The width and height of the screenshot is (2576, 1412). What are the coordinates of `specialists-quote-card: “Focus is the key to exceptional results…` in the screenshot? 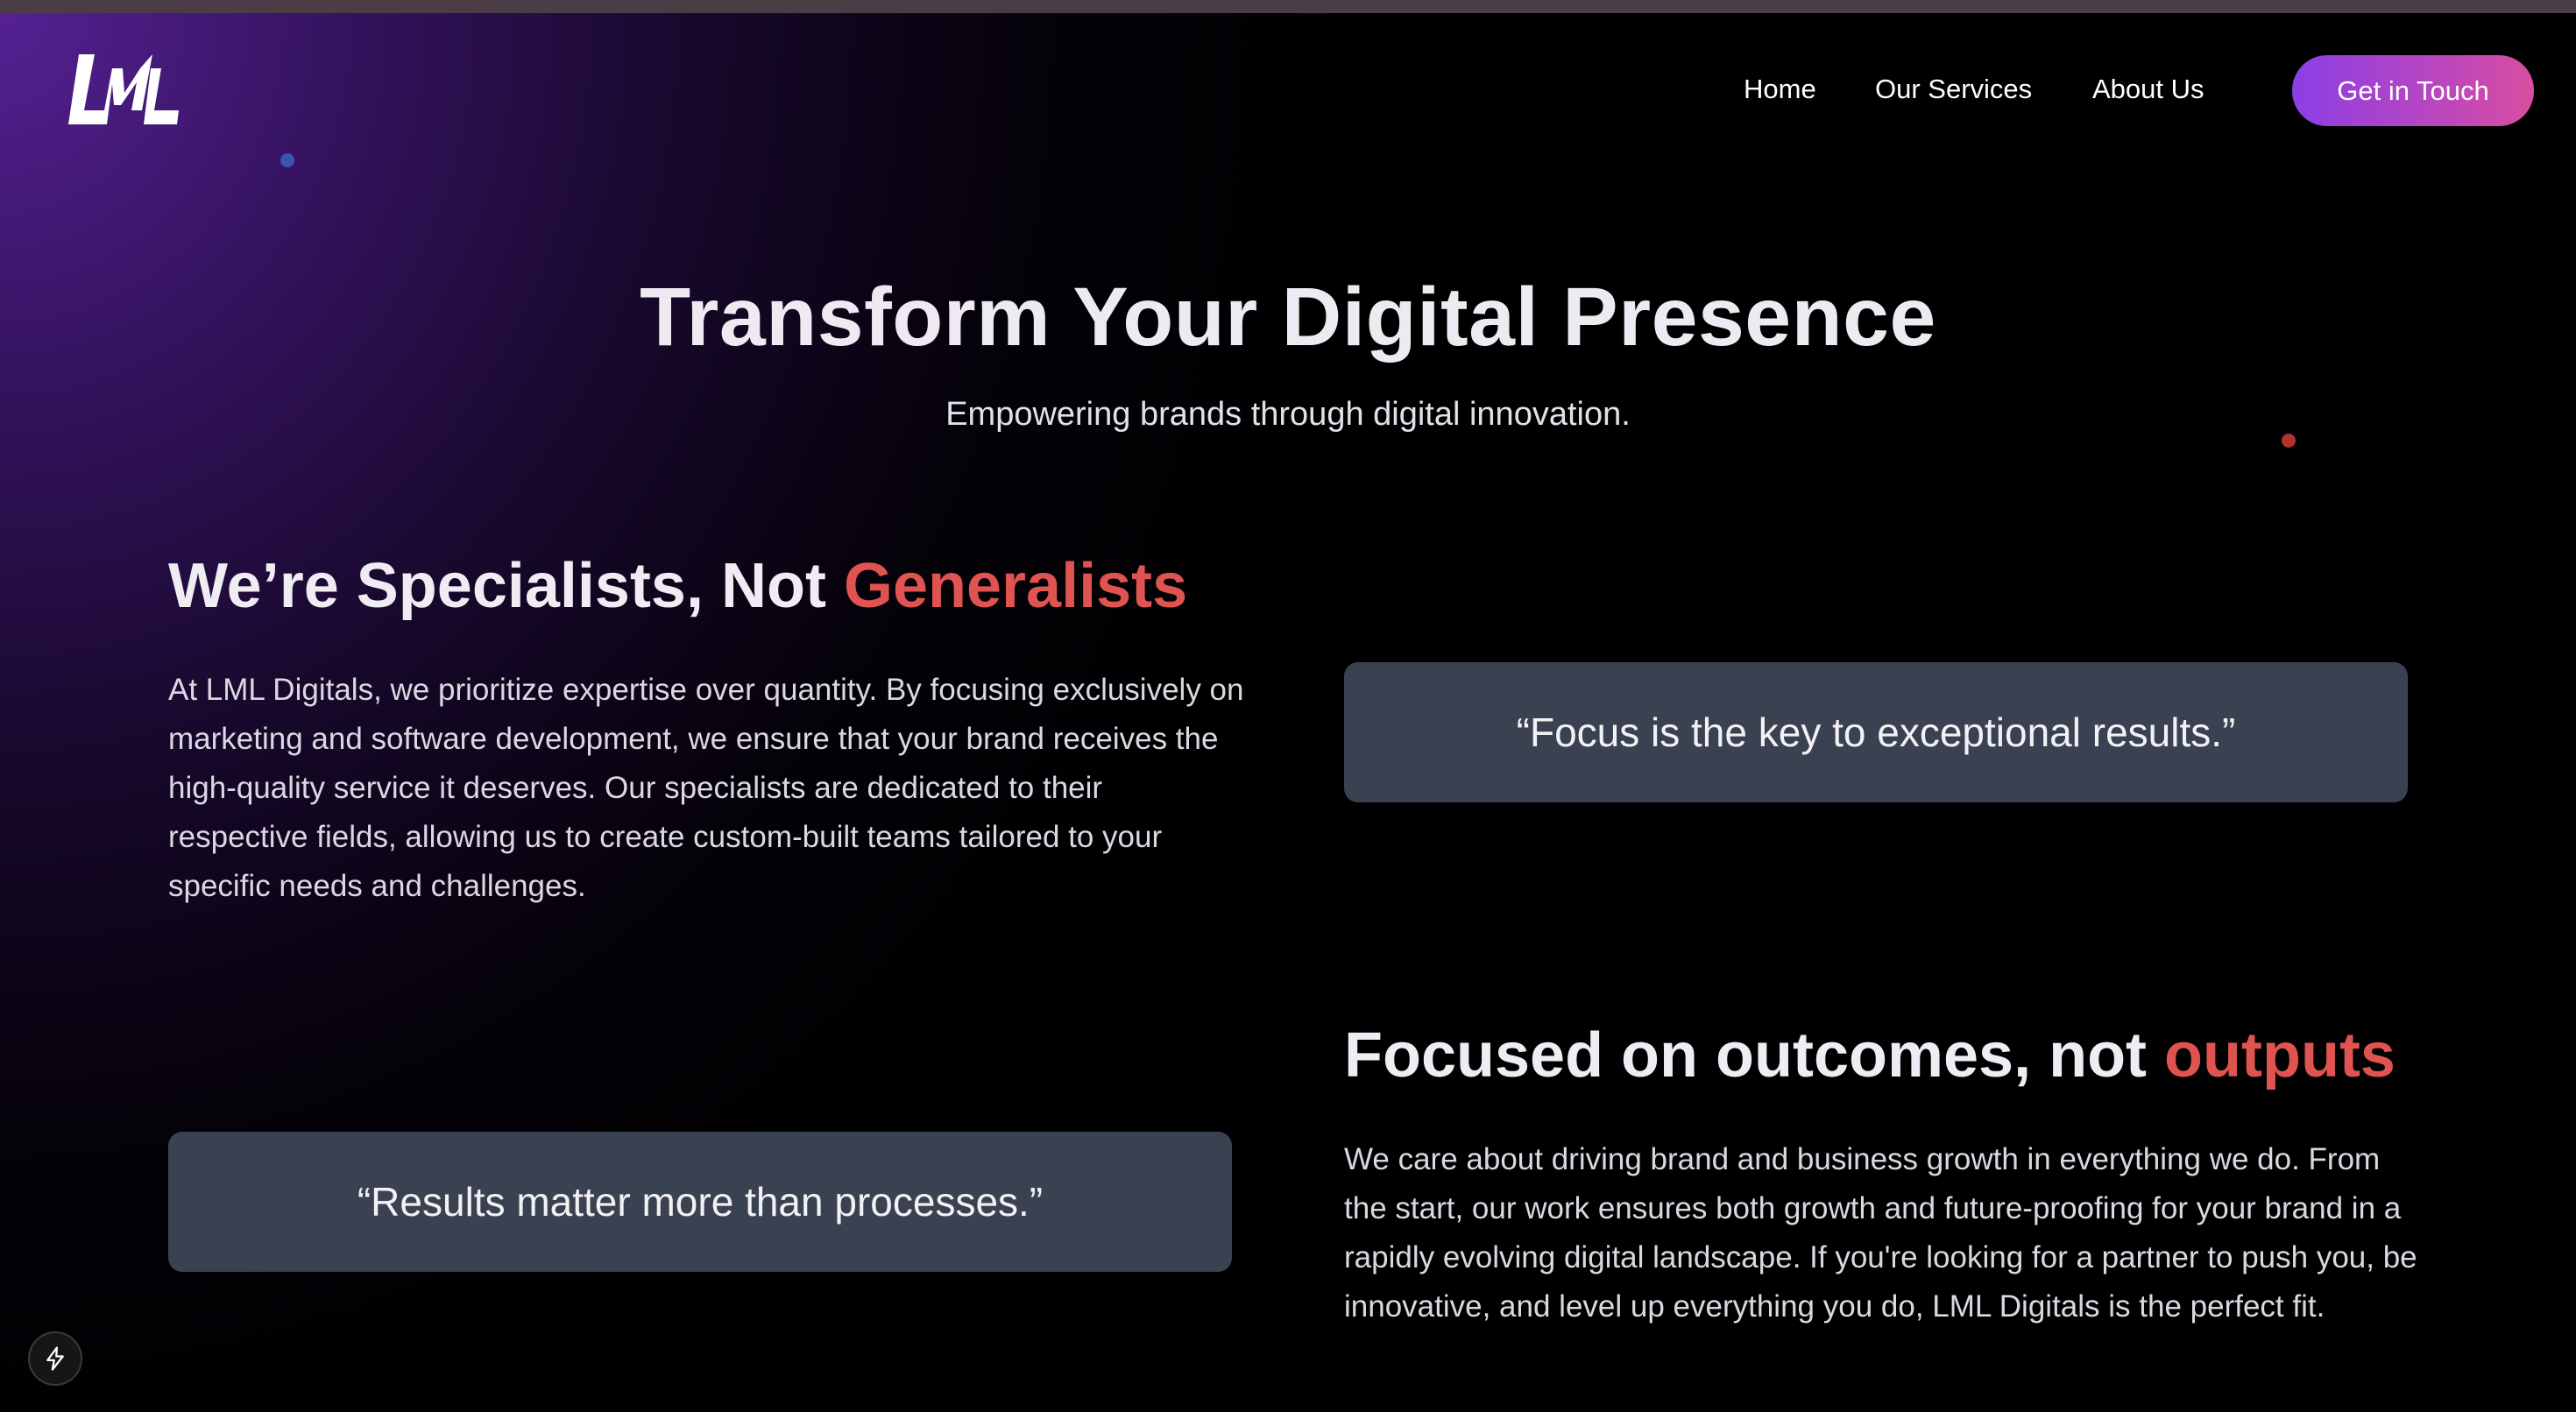 It's located at (1876, 732).